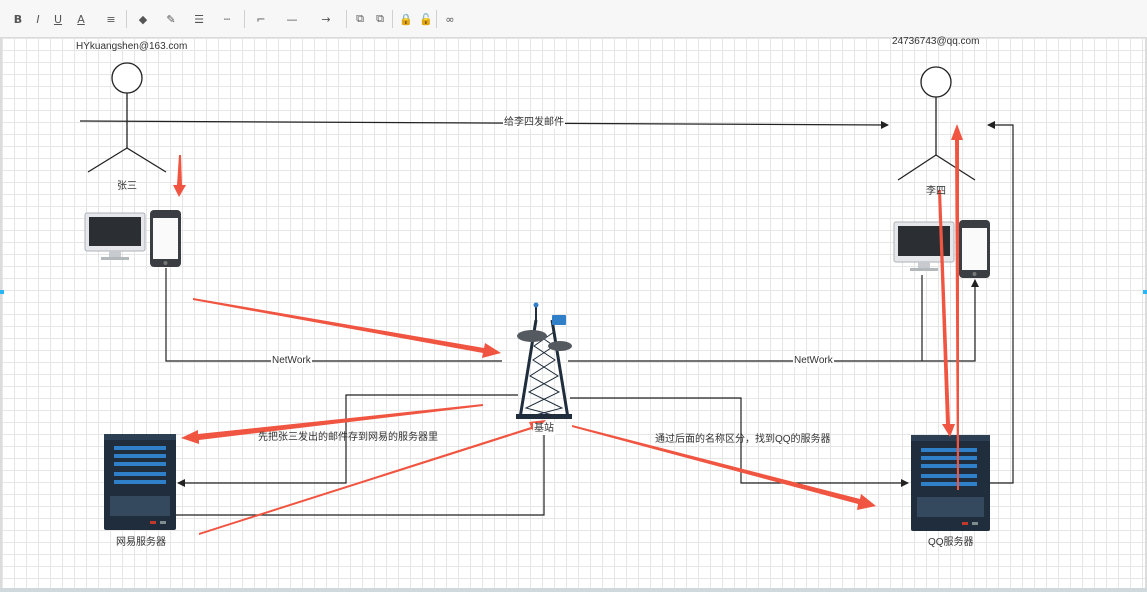 The width and height of the screenshot is (1147, 592). Describe the element at coordinates (936, 123) in the screenshot. I see `receiver-person-icon` at that location.